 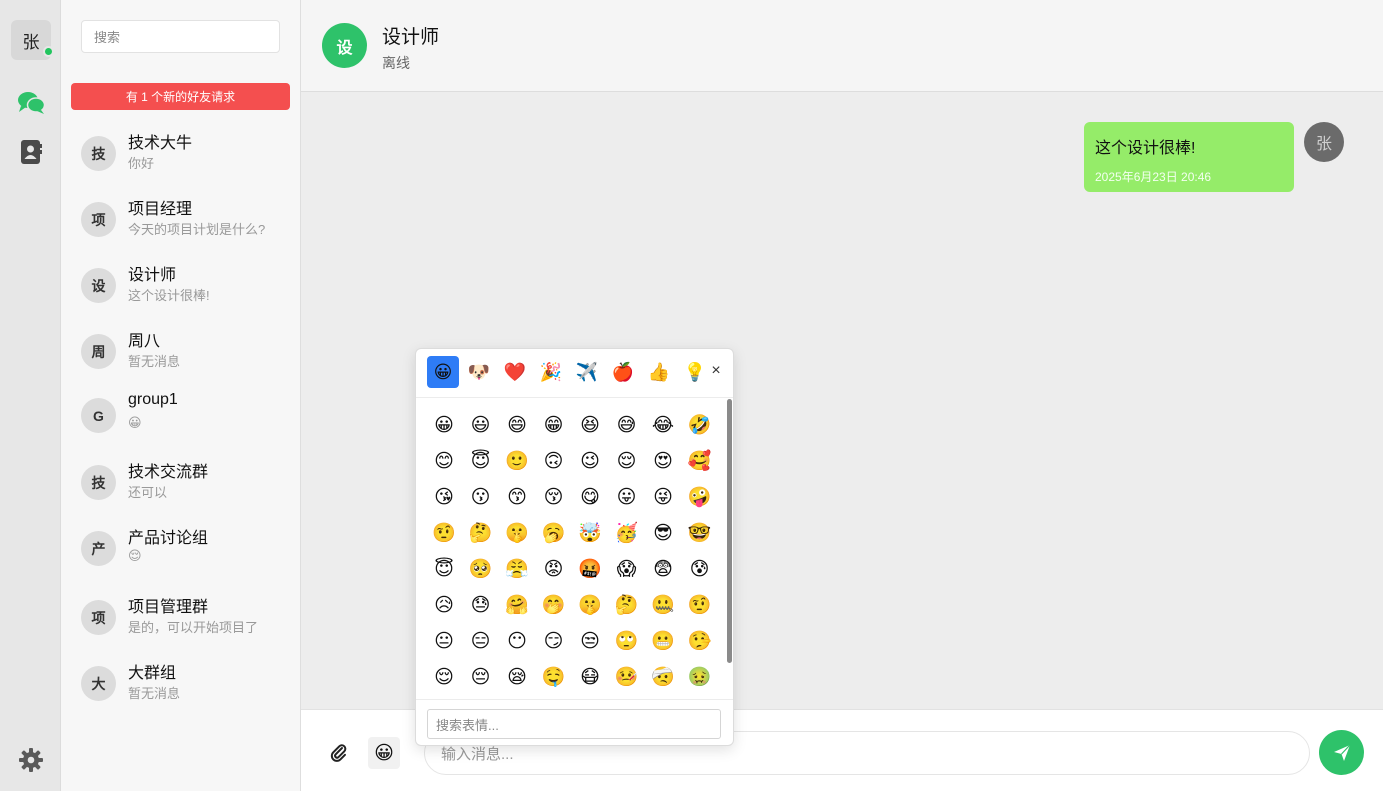 What do you see at coordinates (444, 605) in the screenshot?
I see `emoji-option: 😥` at bounding box center [444, 605].